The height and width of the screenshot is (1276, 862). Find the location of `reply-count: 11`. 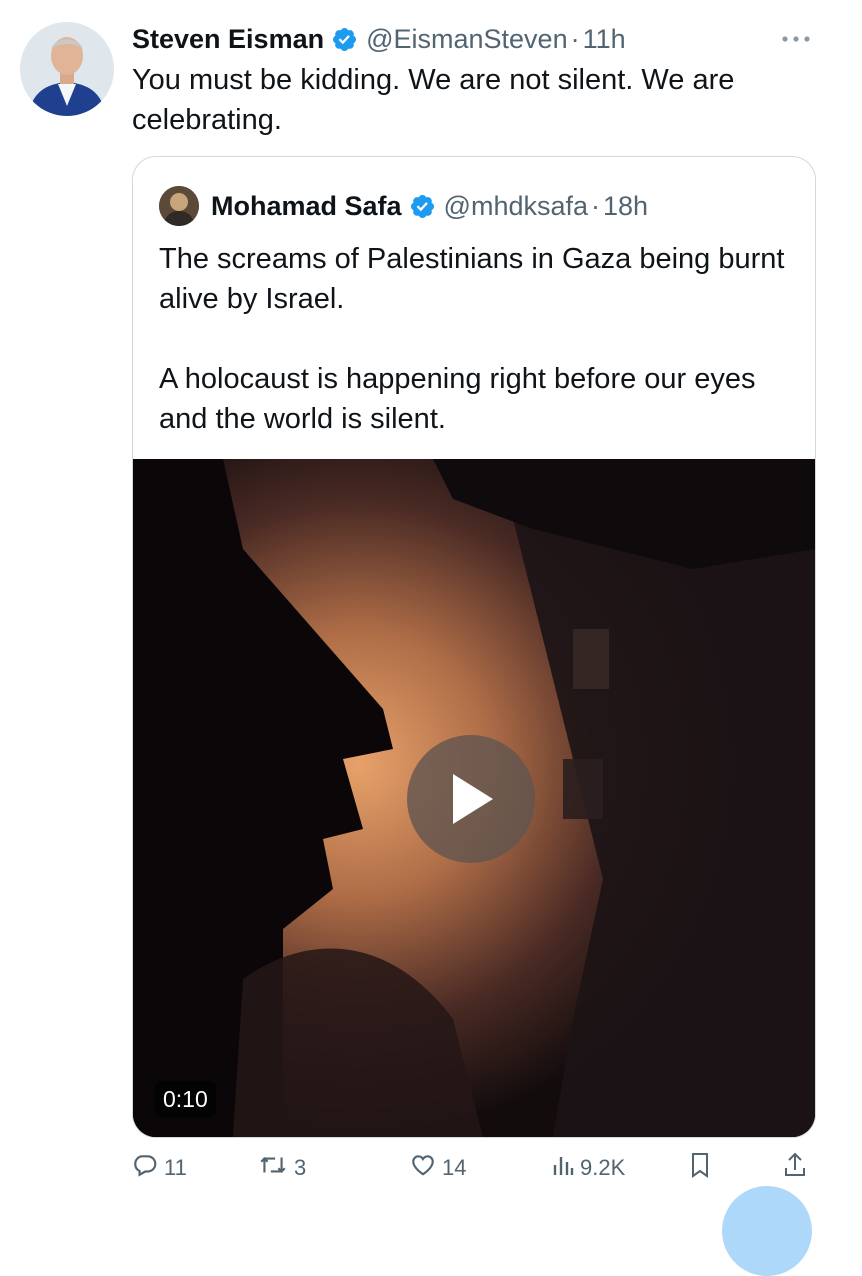

reply-count: 11 is located at coordinates (175, 1167).